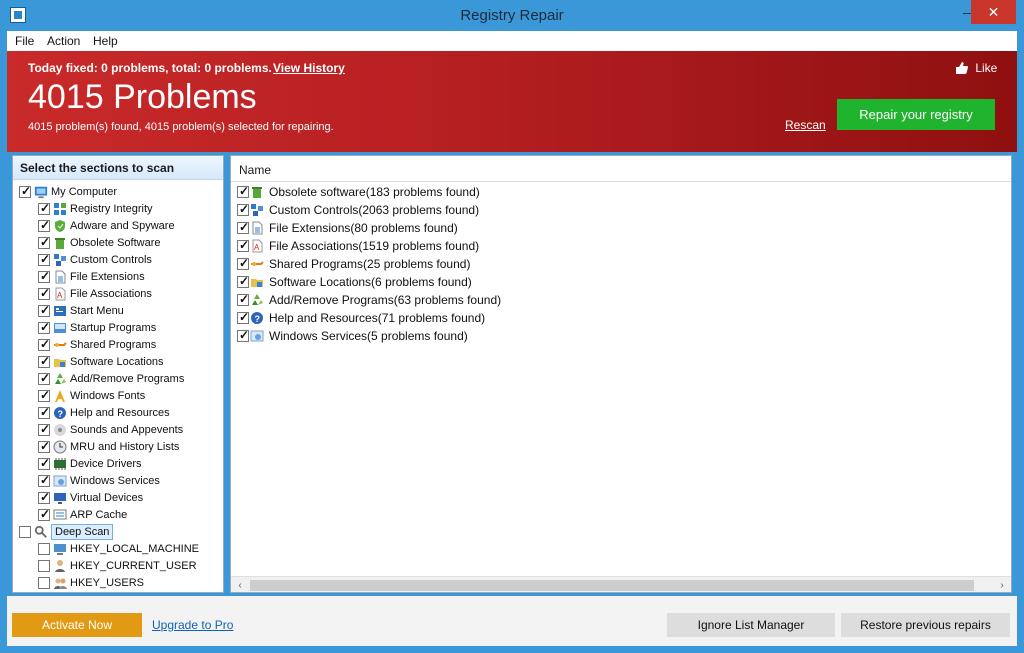 This screenshot has height=653, width=1024. I want to click on like-button: Like, so click(976, 68).